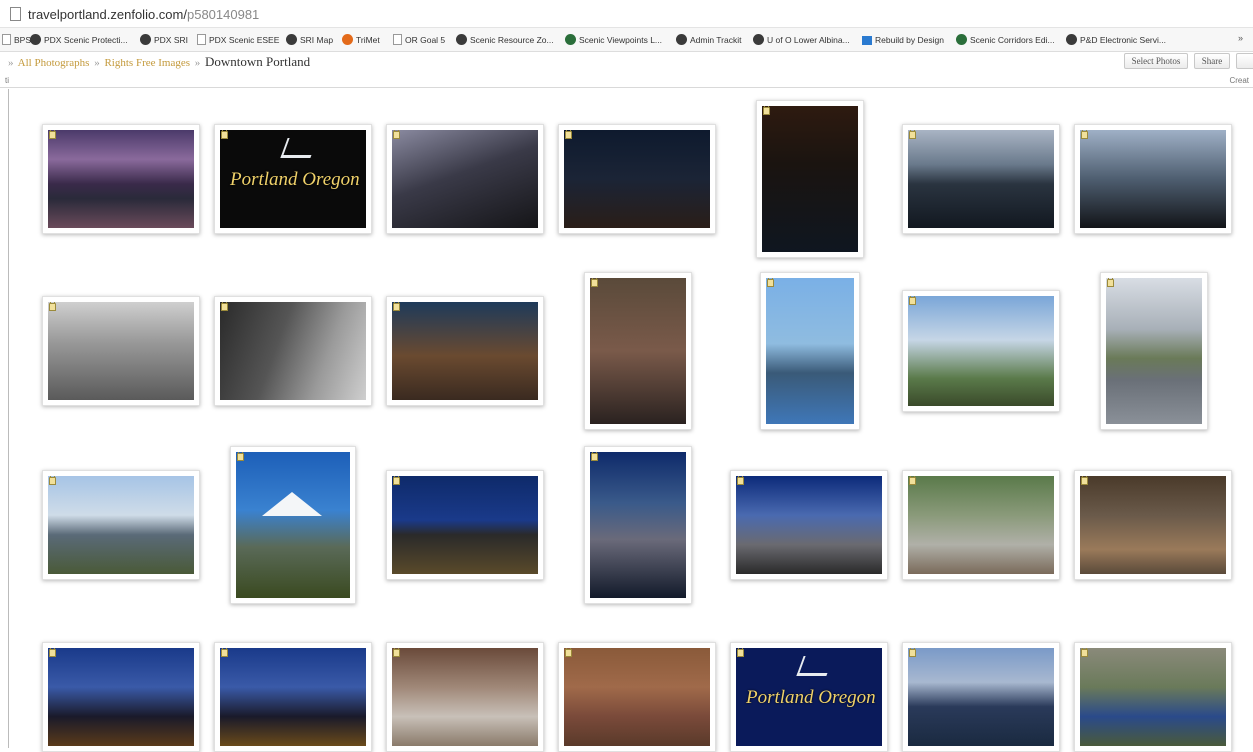 The height and width of the screenshot is (752, 1253). Describe the element at coordinates (981, 179) in the screenshot. I see `thumb-skyline-from-river` at that location.